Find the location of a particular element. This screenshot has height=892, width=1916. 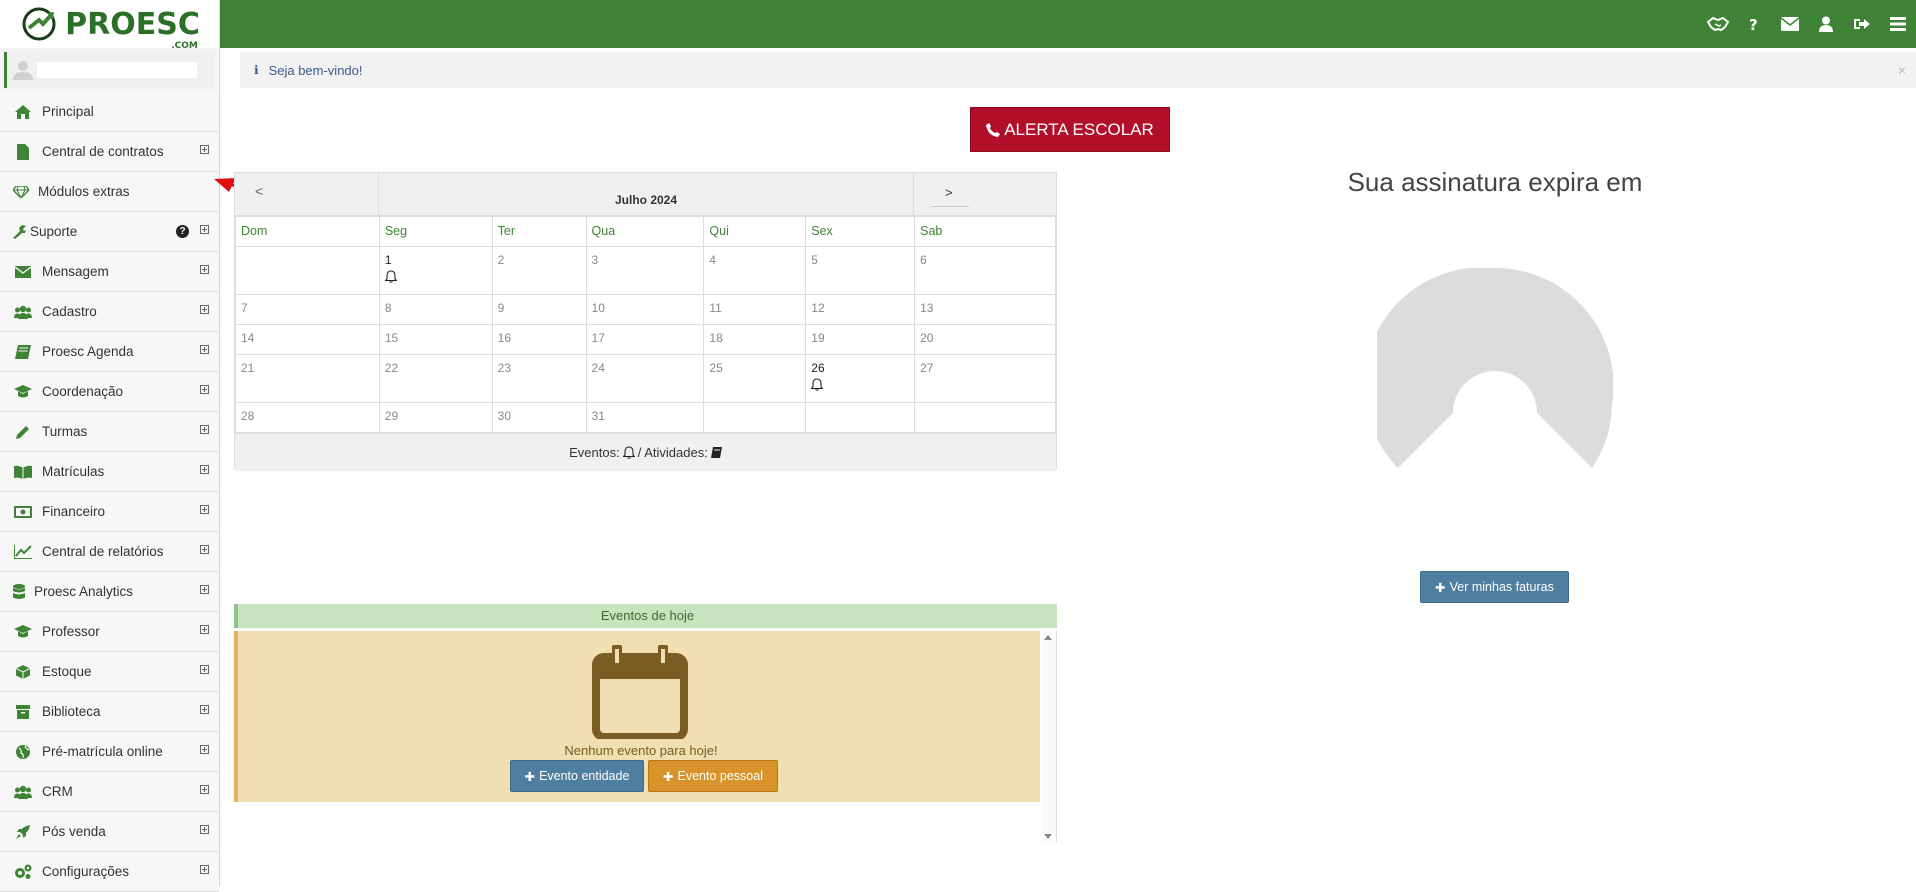

ver-minhas-faturas-button: ✚ Ver minhas faturas is located at coordinates (1494, 587).